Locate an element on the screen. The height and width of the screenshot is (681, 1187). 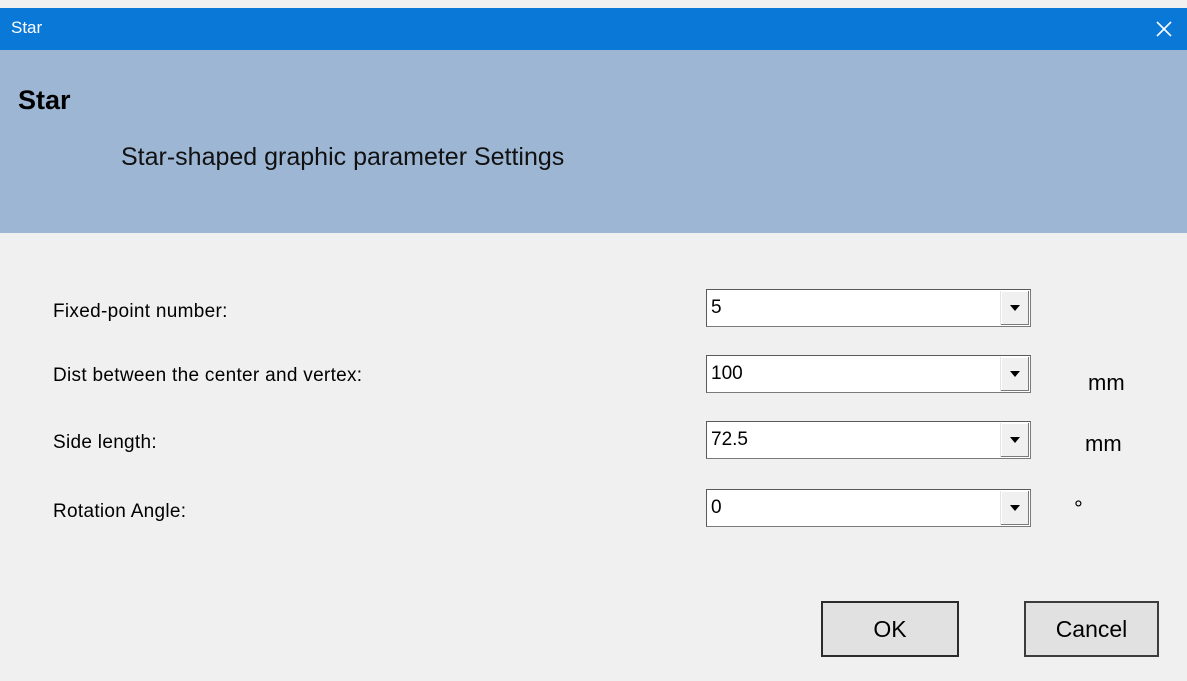
center-vertex-distance-value: 100 is located at coordinates (727, 374).